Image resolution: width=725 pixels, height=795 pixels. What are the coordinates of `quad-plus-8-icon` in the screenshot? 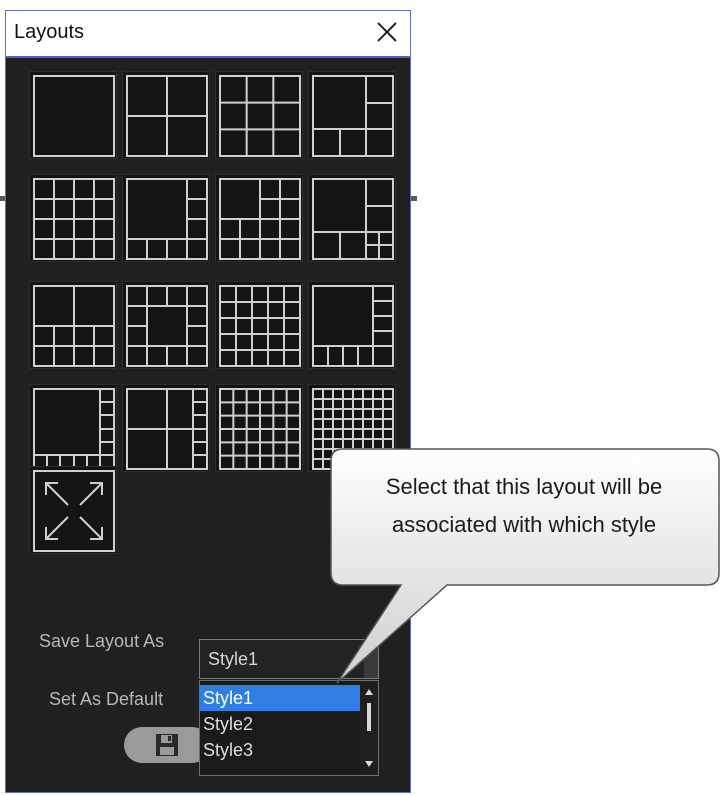 It's located at (74, 326).